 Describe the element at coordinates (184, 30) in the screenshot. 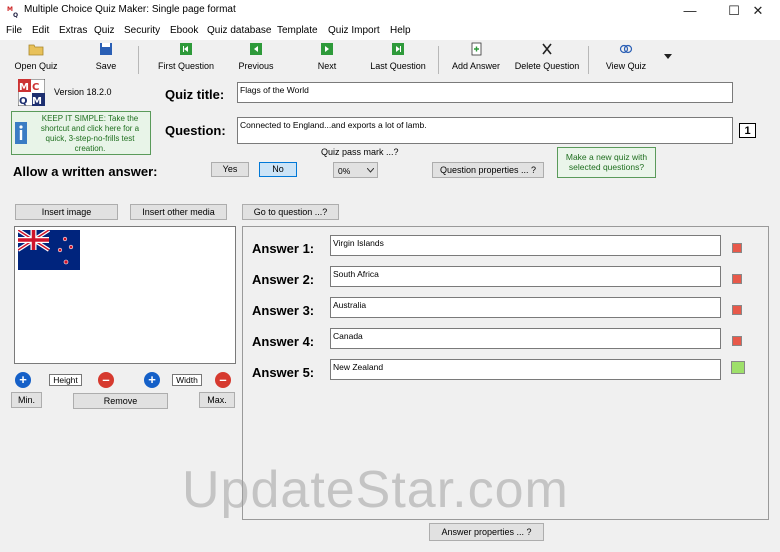

I see `menu-ebook: Ebook` at that location.